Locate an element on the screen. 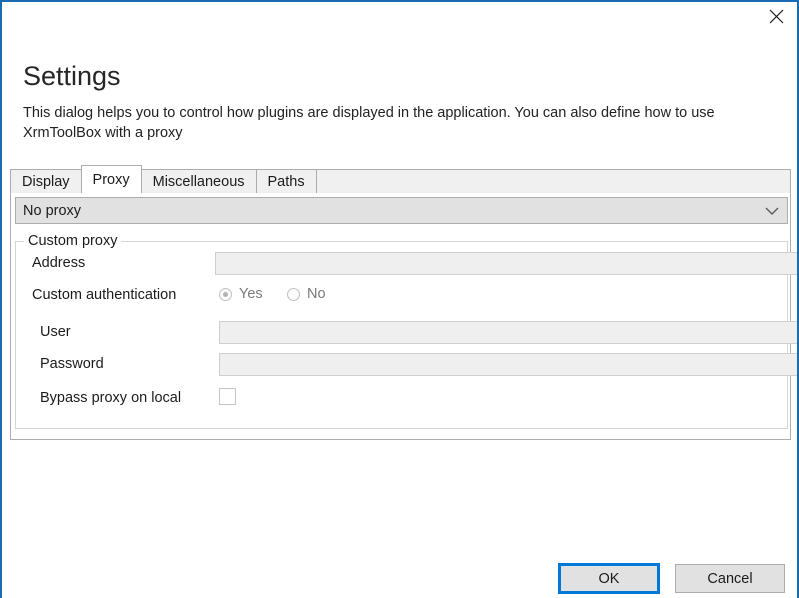 This screenshot has height=598, width=799. password-input is located at coordinates (508, 364).